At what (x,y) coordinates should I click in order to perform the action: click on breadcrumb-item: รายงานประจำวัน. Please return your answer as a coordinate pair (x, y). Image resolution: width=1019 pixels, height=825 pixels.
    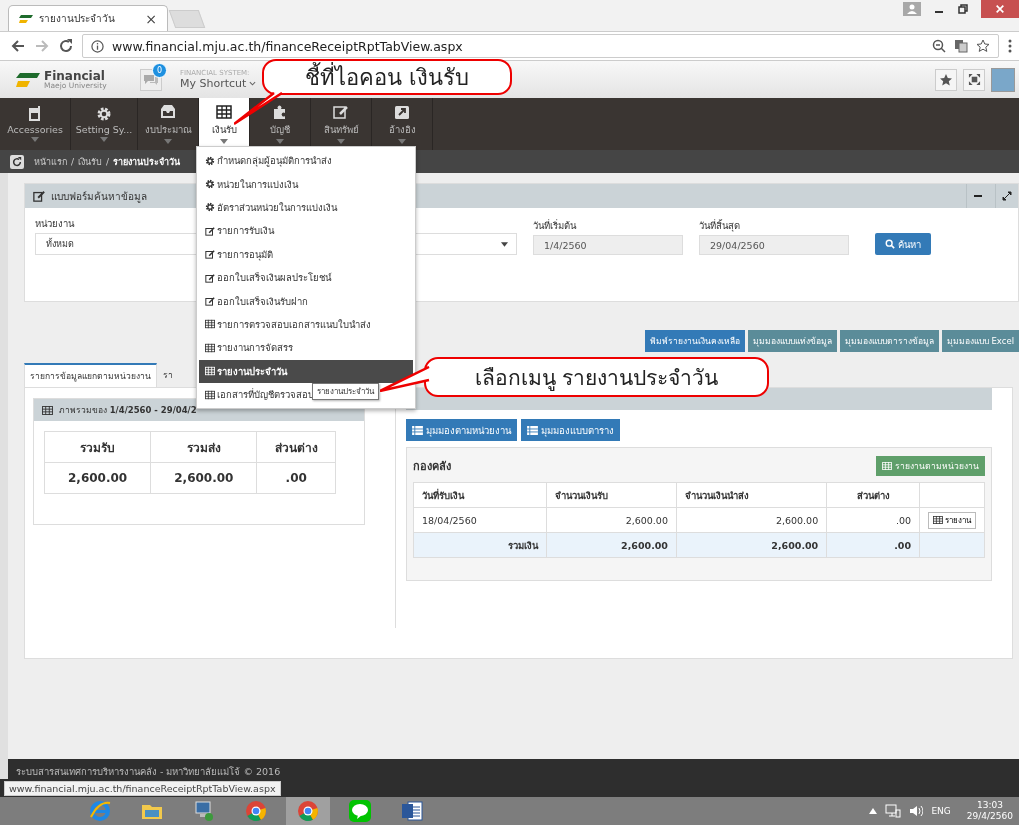
    Looking at the image, I should click on (147, 162).